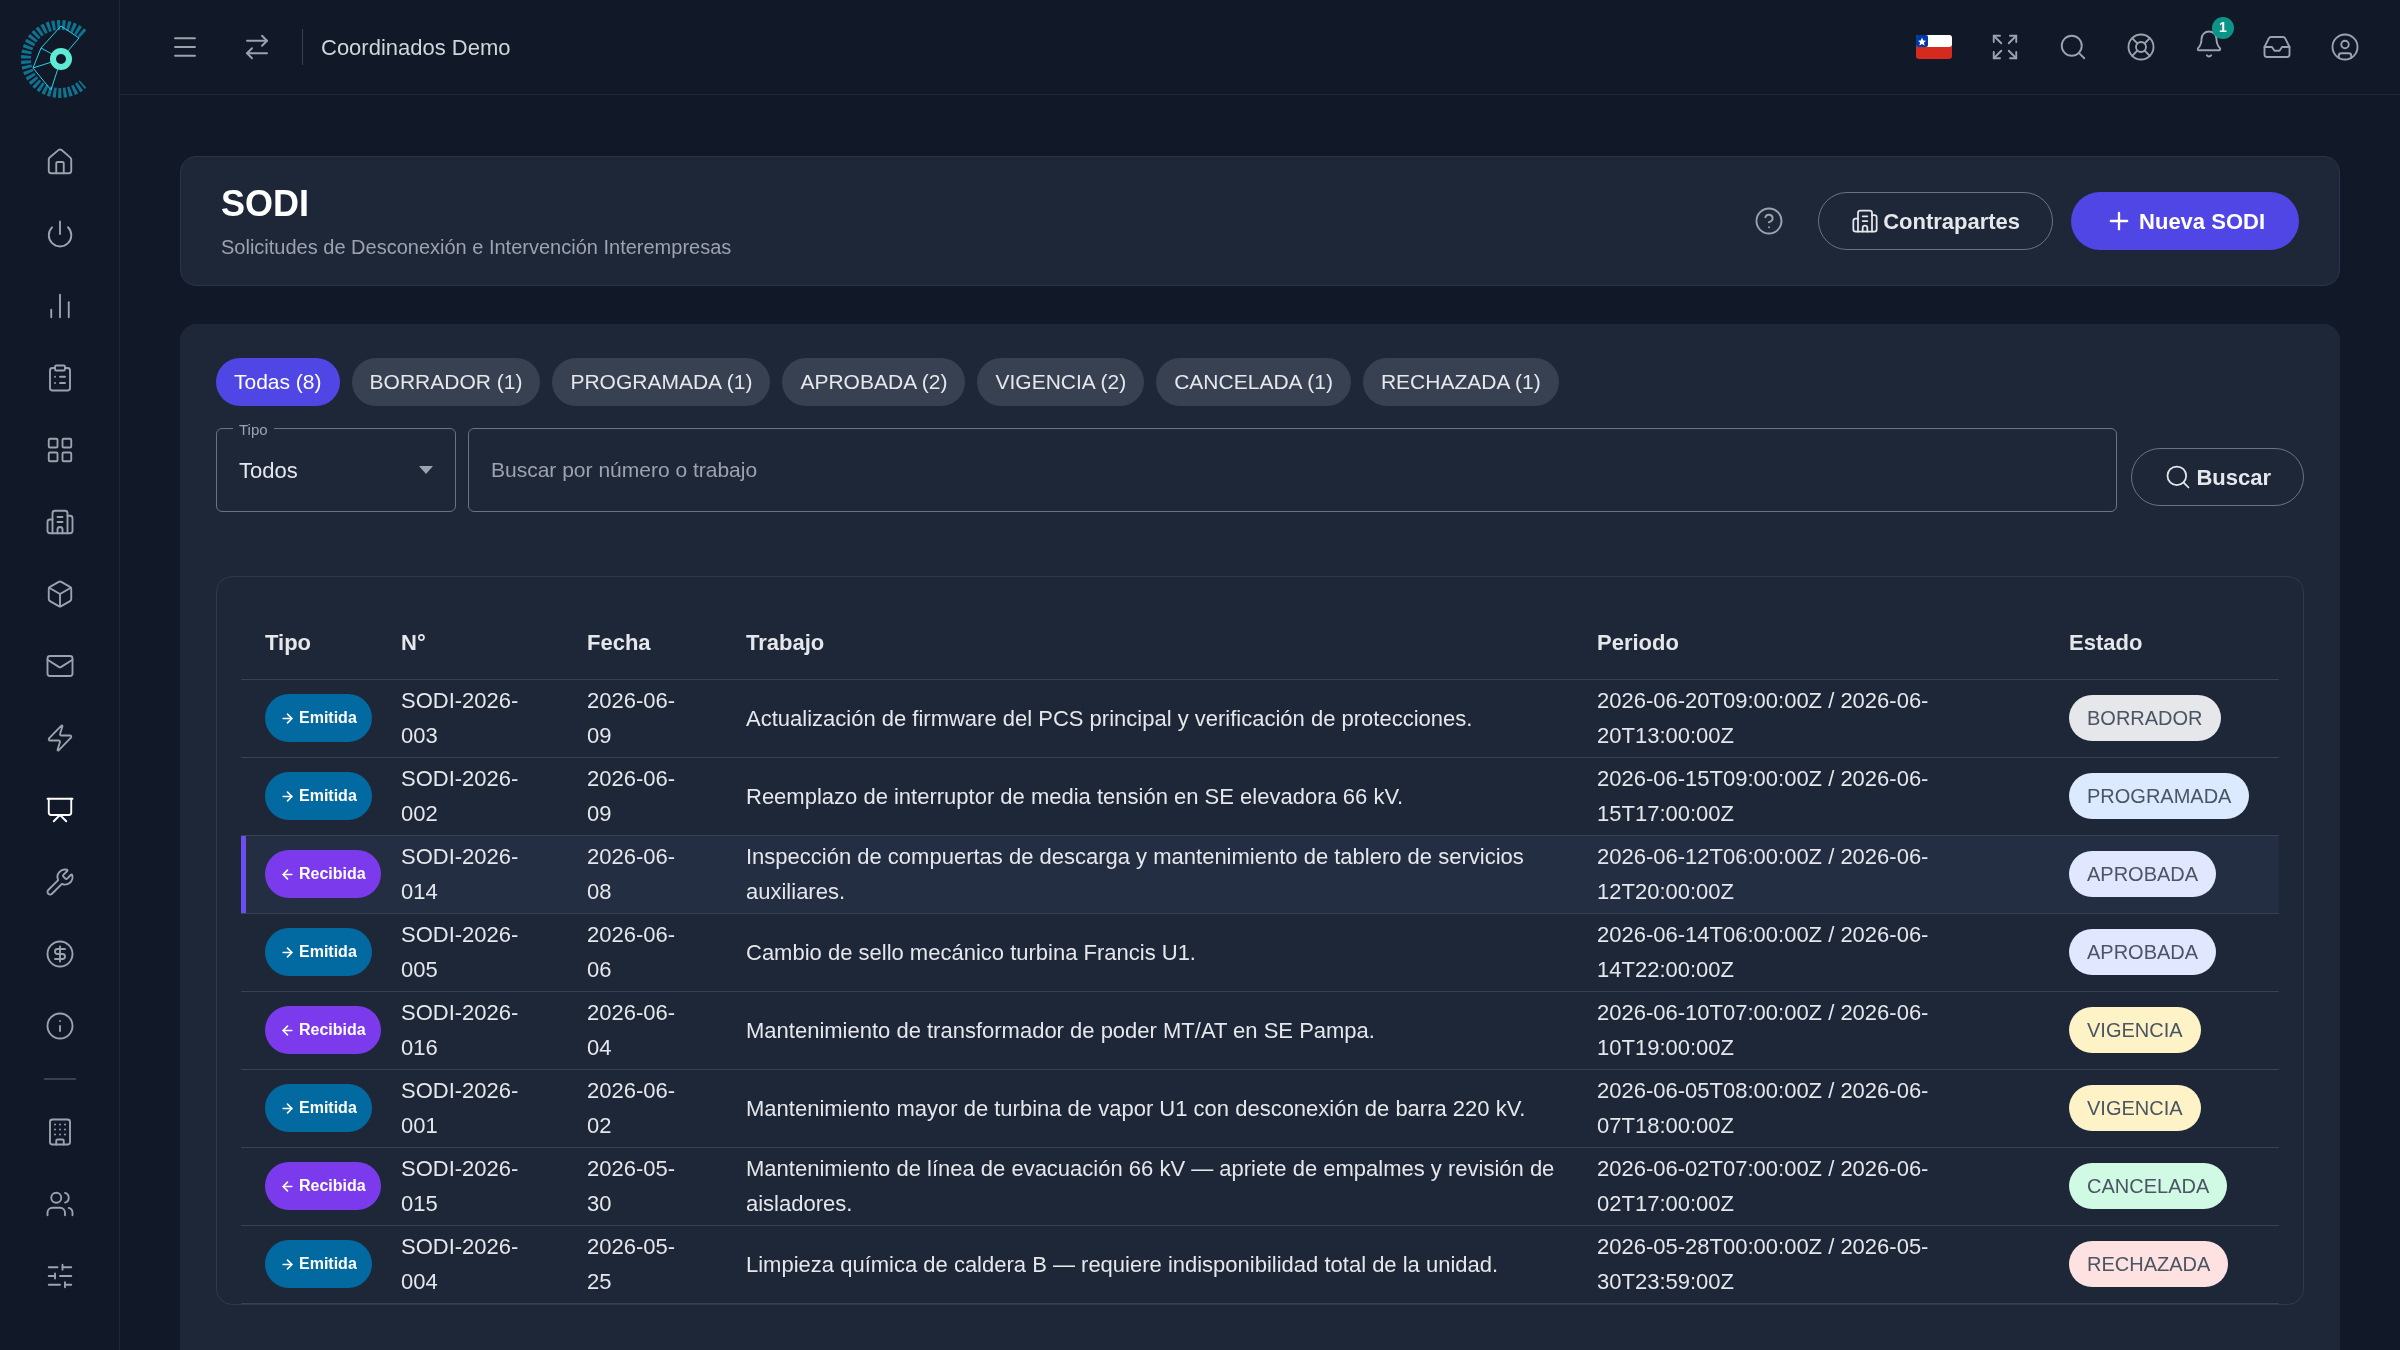 Image resolution: width=2400 pixels, height=1350 pixels. Describe the element at coordinates (1934, 47) in the screenshot. I see `flag-icon` at that location.